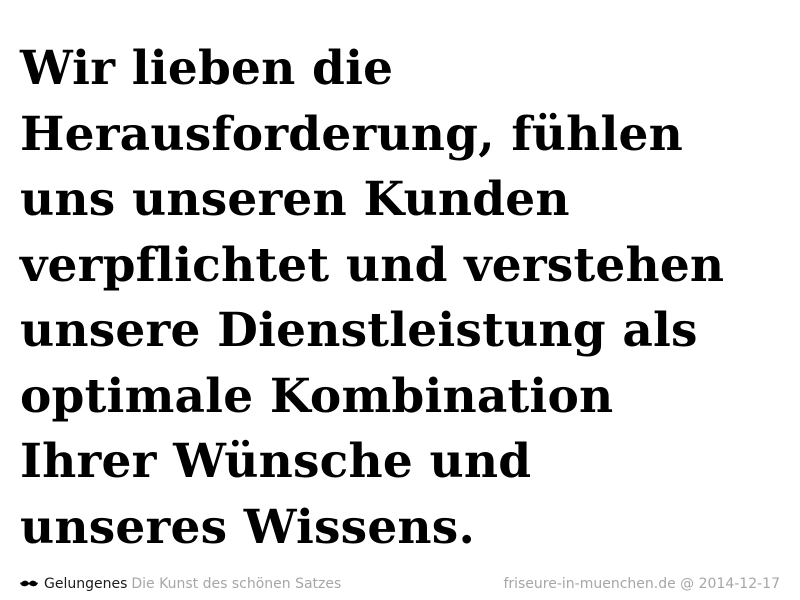 This screenshot has height=600, width=800. What do you see at coordinates (317, 396) in the screenshot?
I see `quote-line: optimale Kombination` at bounding box center [317, 396].